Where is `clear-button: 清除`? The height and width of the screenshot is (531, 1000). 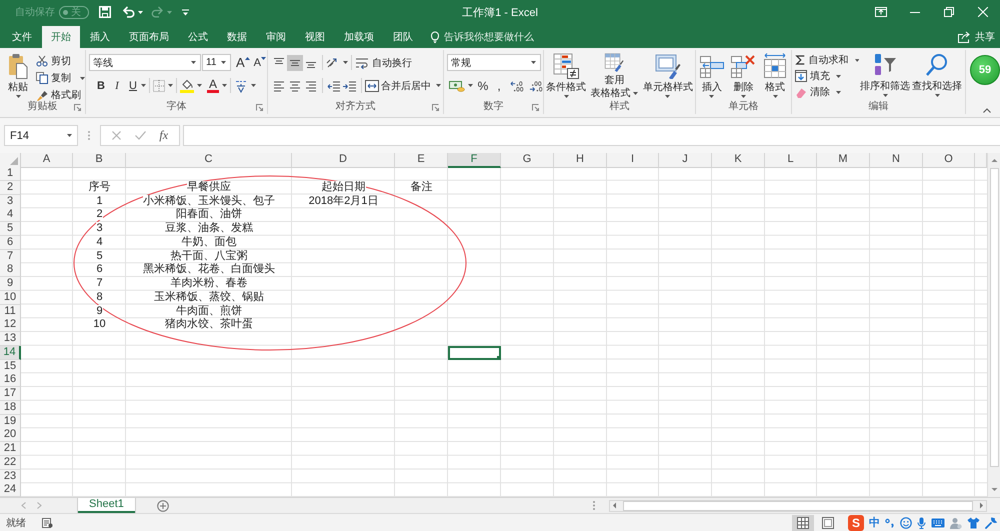
clear-button: 清除 is located at coordinates (827, 92).